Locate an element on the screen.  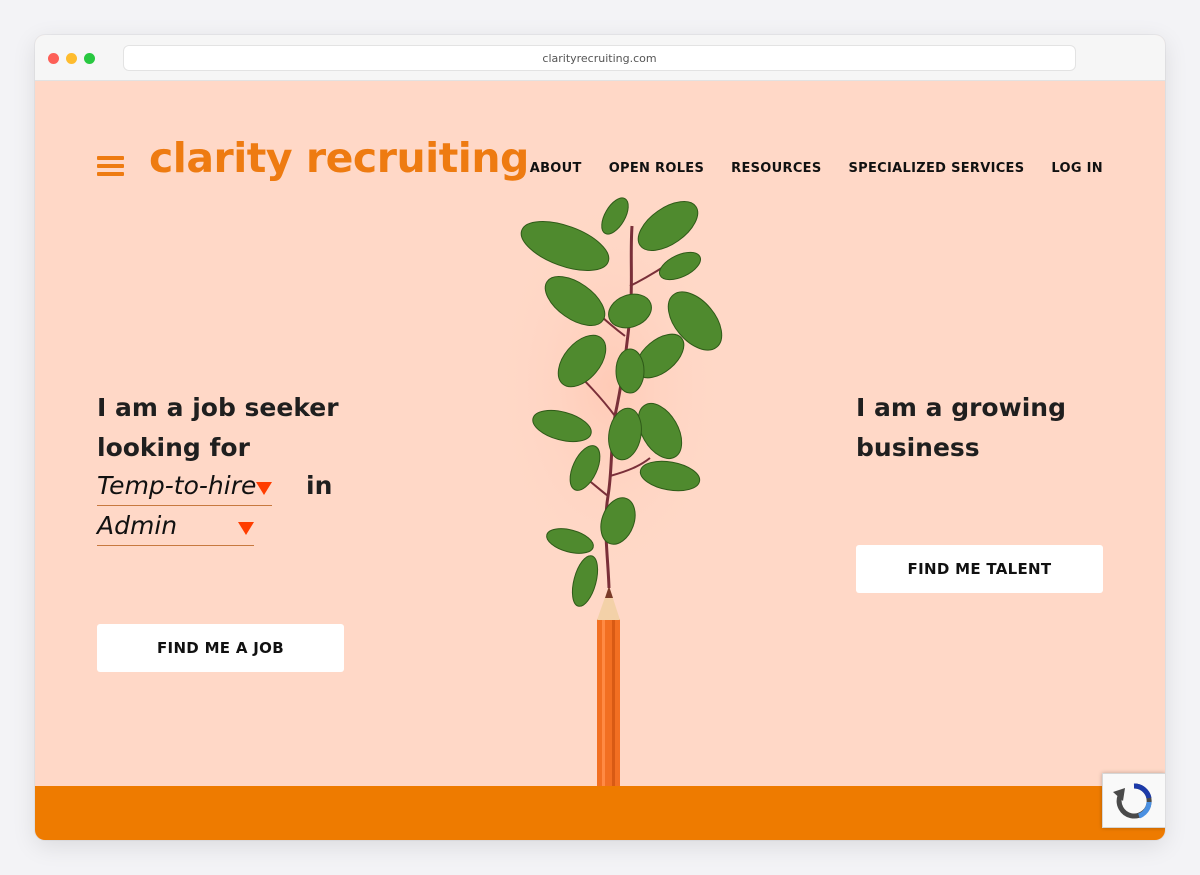
seeker-heading-line2: looking for is located at coordinates (173, 447).